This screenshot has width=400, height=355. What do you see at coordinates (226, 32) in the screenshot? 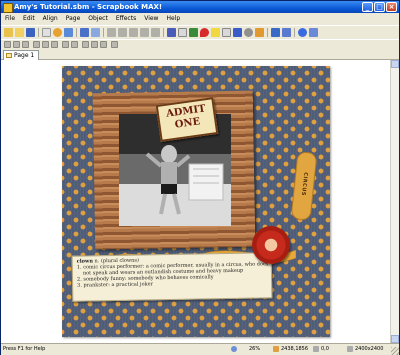
I see `frame-icon` at bounding box center [226, 32].